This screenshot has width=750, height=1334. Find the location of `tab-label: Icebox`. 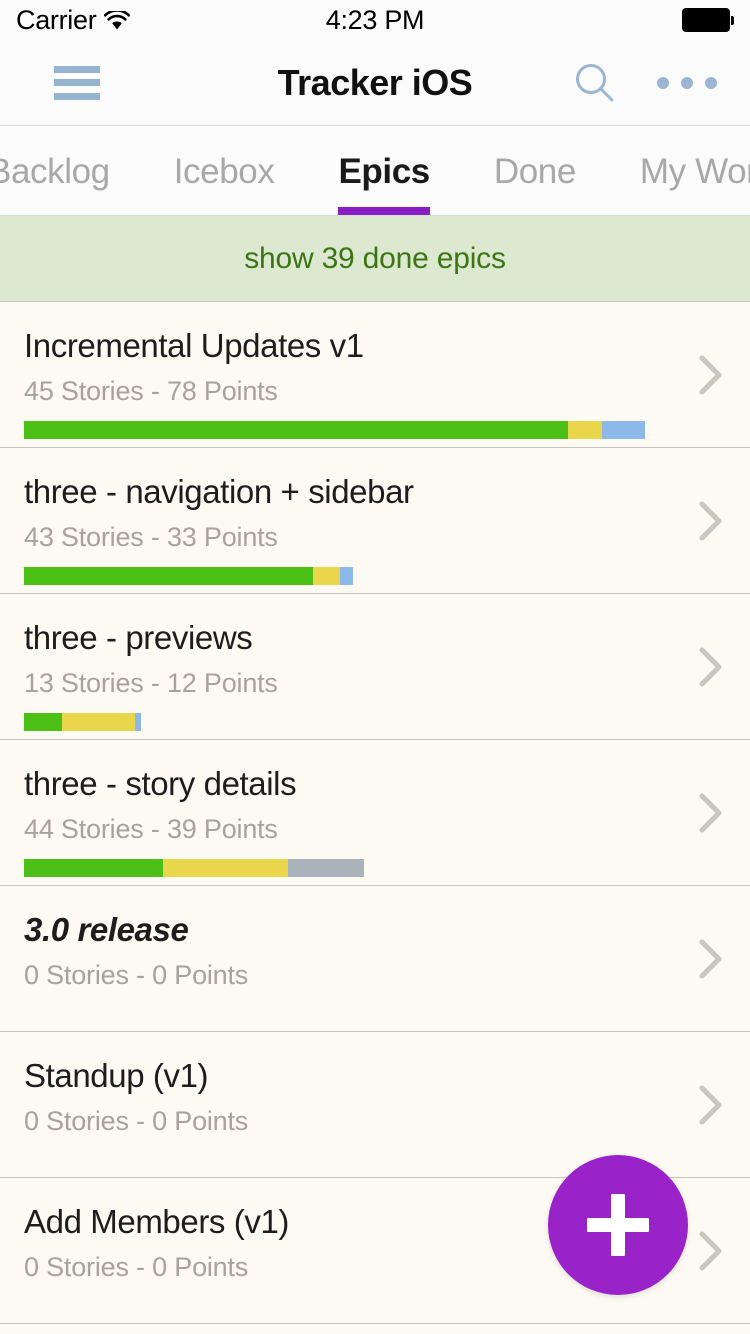

tab-label: Icebox is located at coordinates (224, 171).